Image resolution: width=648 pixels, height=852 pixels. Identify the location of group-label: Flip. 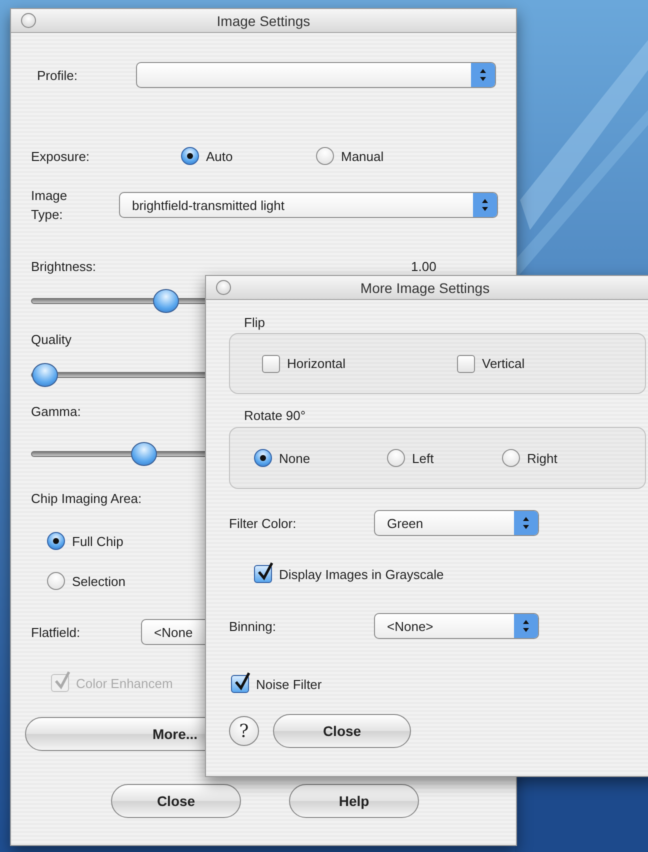
(254, 323).